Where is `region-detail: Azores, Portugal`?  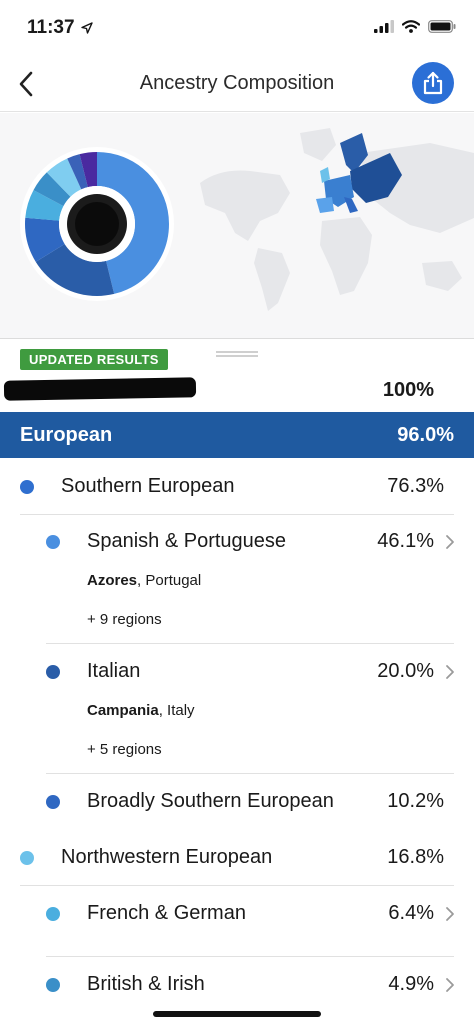 region-detail: Azores, Portugal is located at coordinates (144, 580).